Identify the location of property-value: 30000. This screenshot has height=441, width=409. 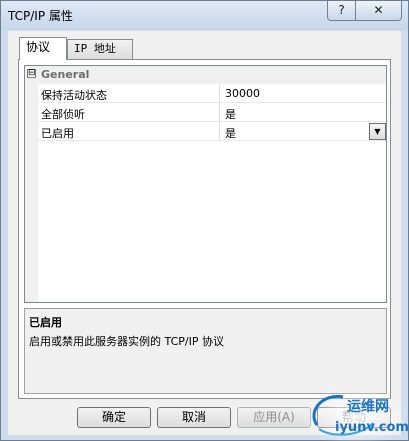
(242, 93).